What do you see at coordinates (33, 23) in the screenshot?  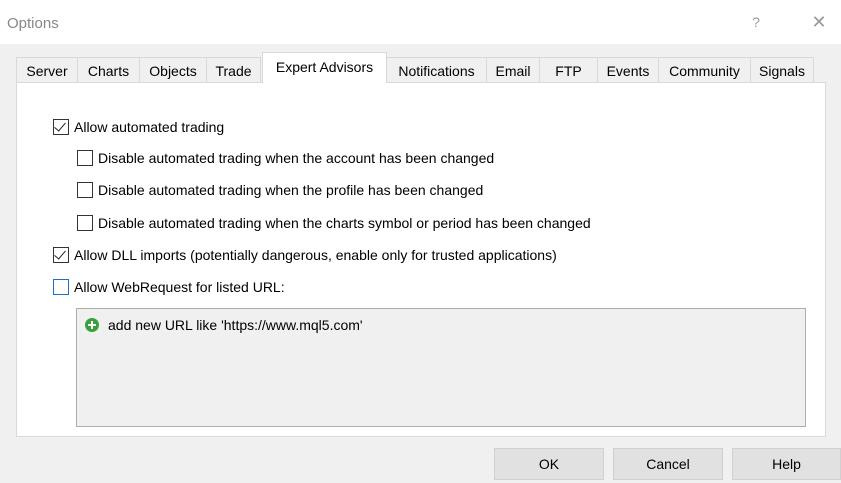 I see `window-title: Options` at bounding box center [33, 23].